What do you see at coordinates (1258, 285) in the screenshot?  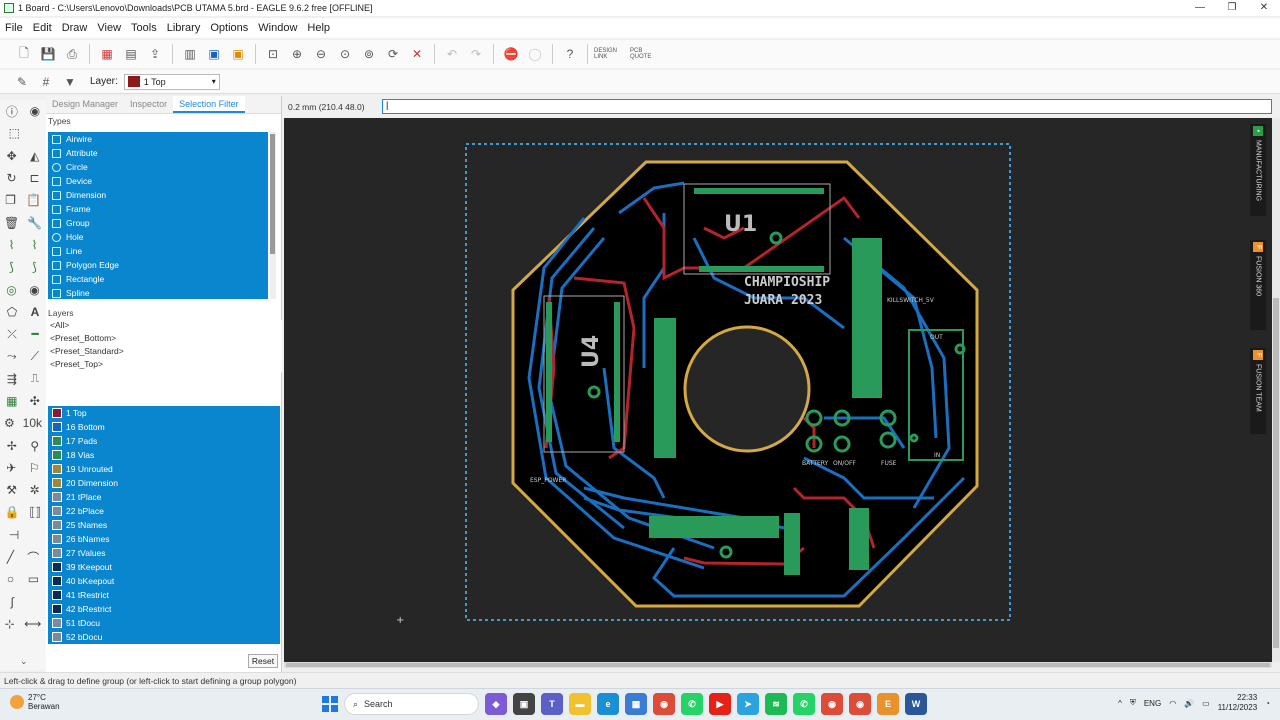 I see `tab-fusion-360: F FUSION 360` at bounding box center [1258, 285].